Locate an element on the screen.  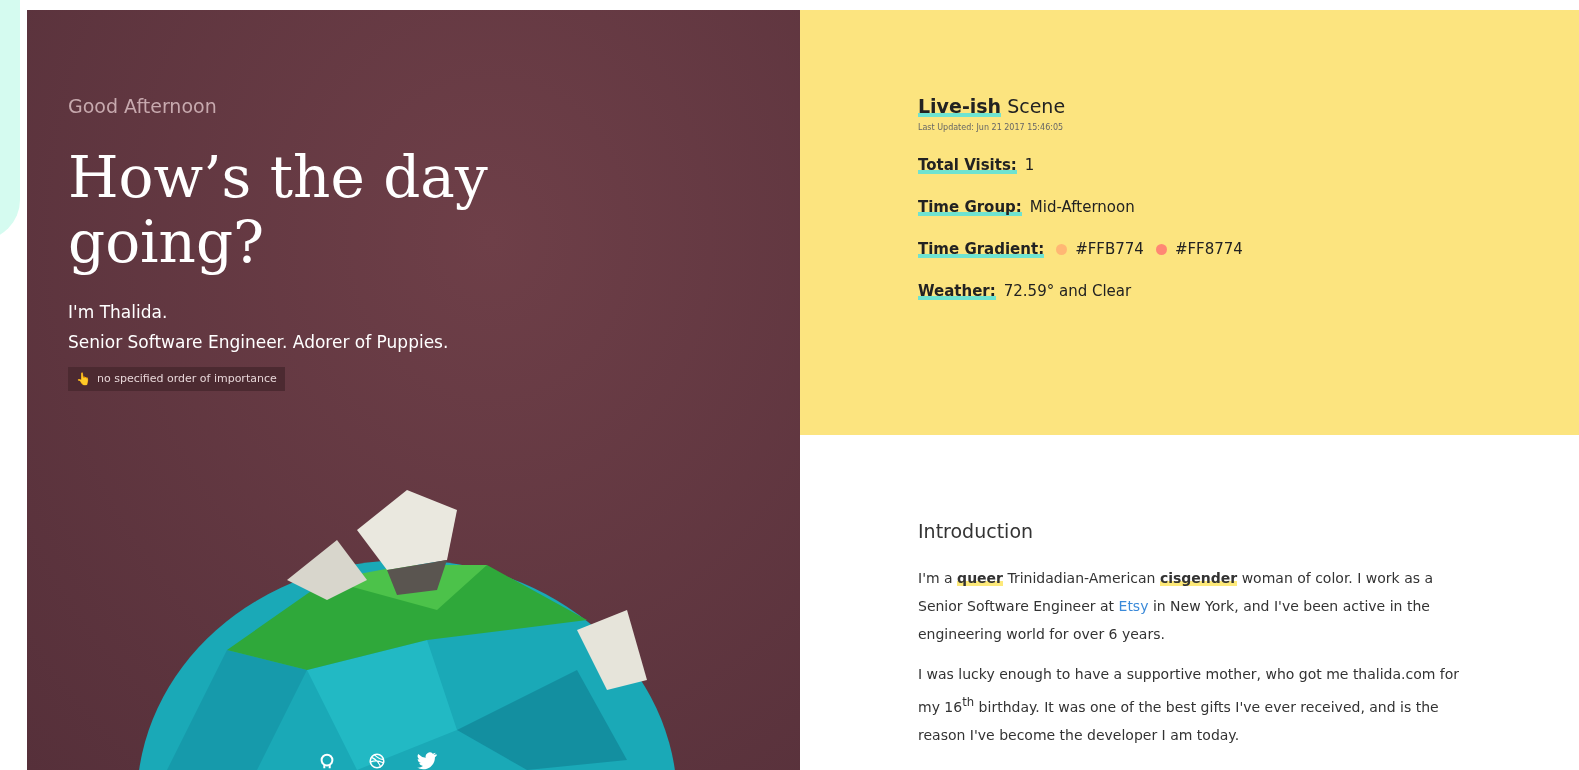
fact-label: Time Group: is located at coordinates (970, 207).